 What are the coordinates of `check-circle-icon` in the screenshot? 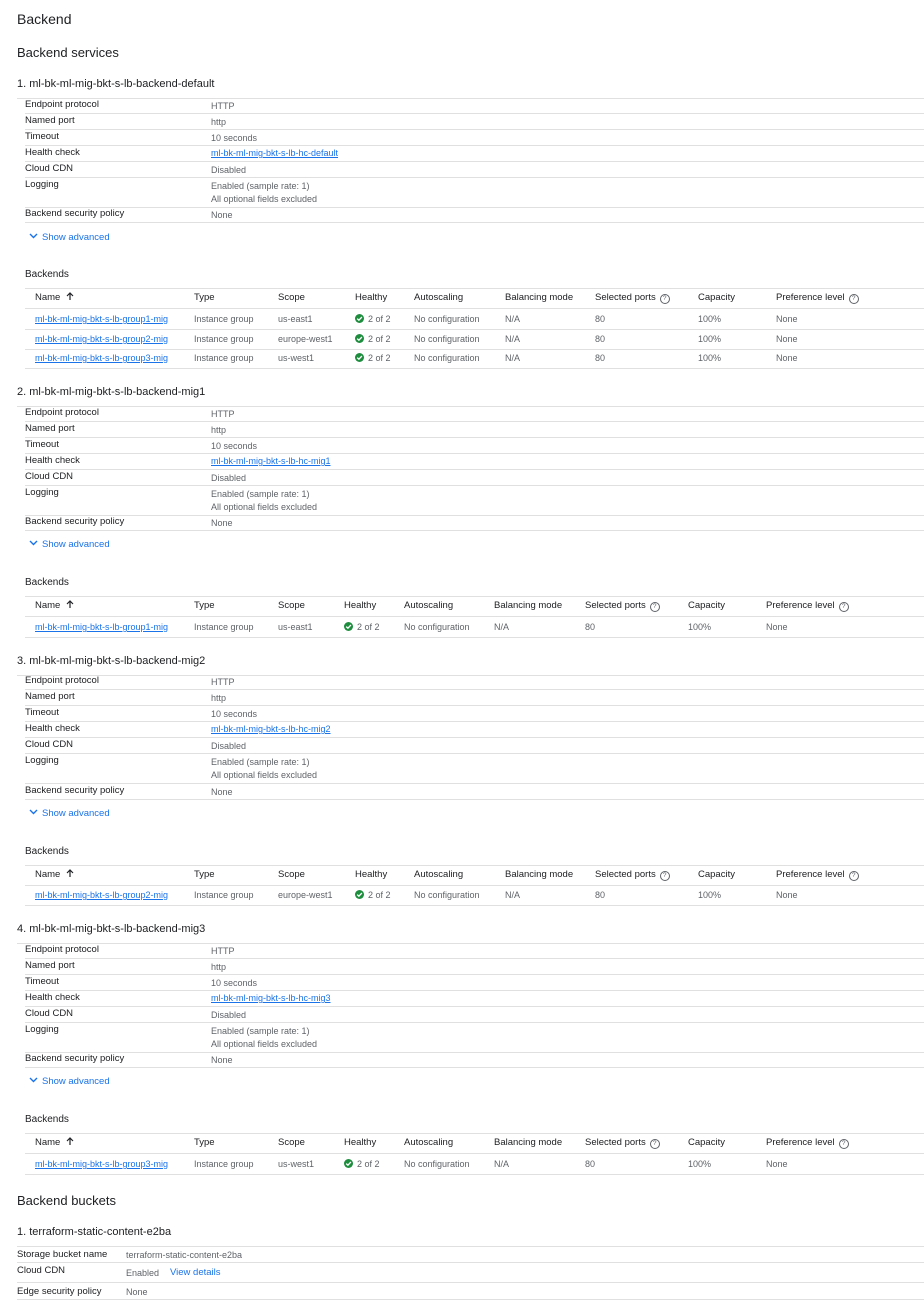 It's located at (359, 894).